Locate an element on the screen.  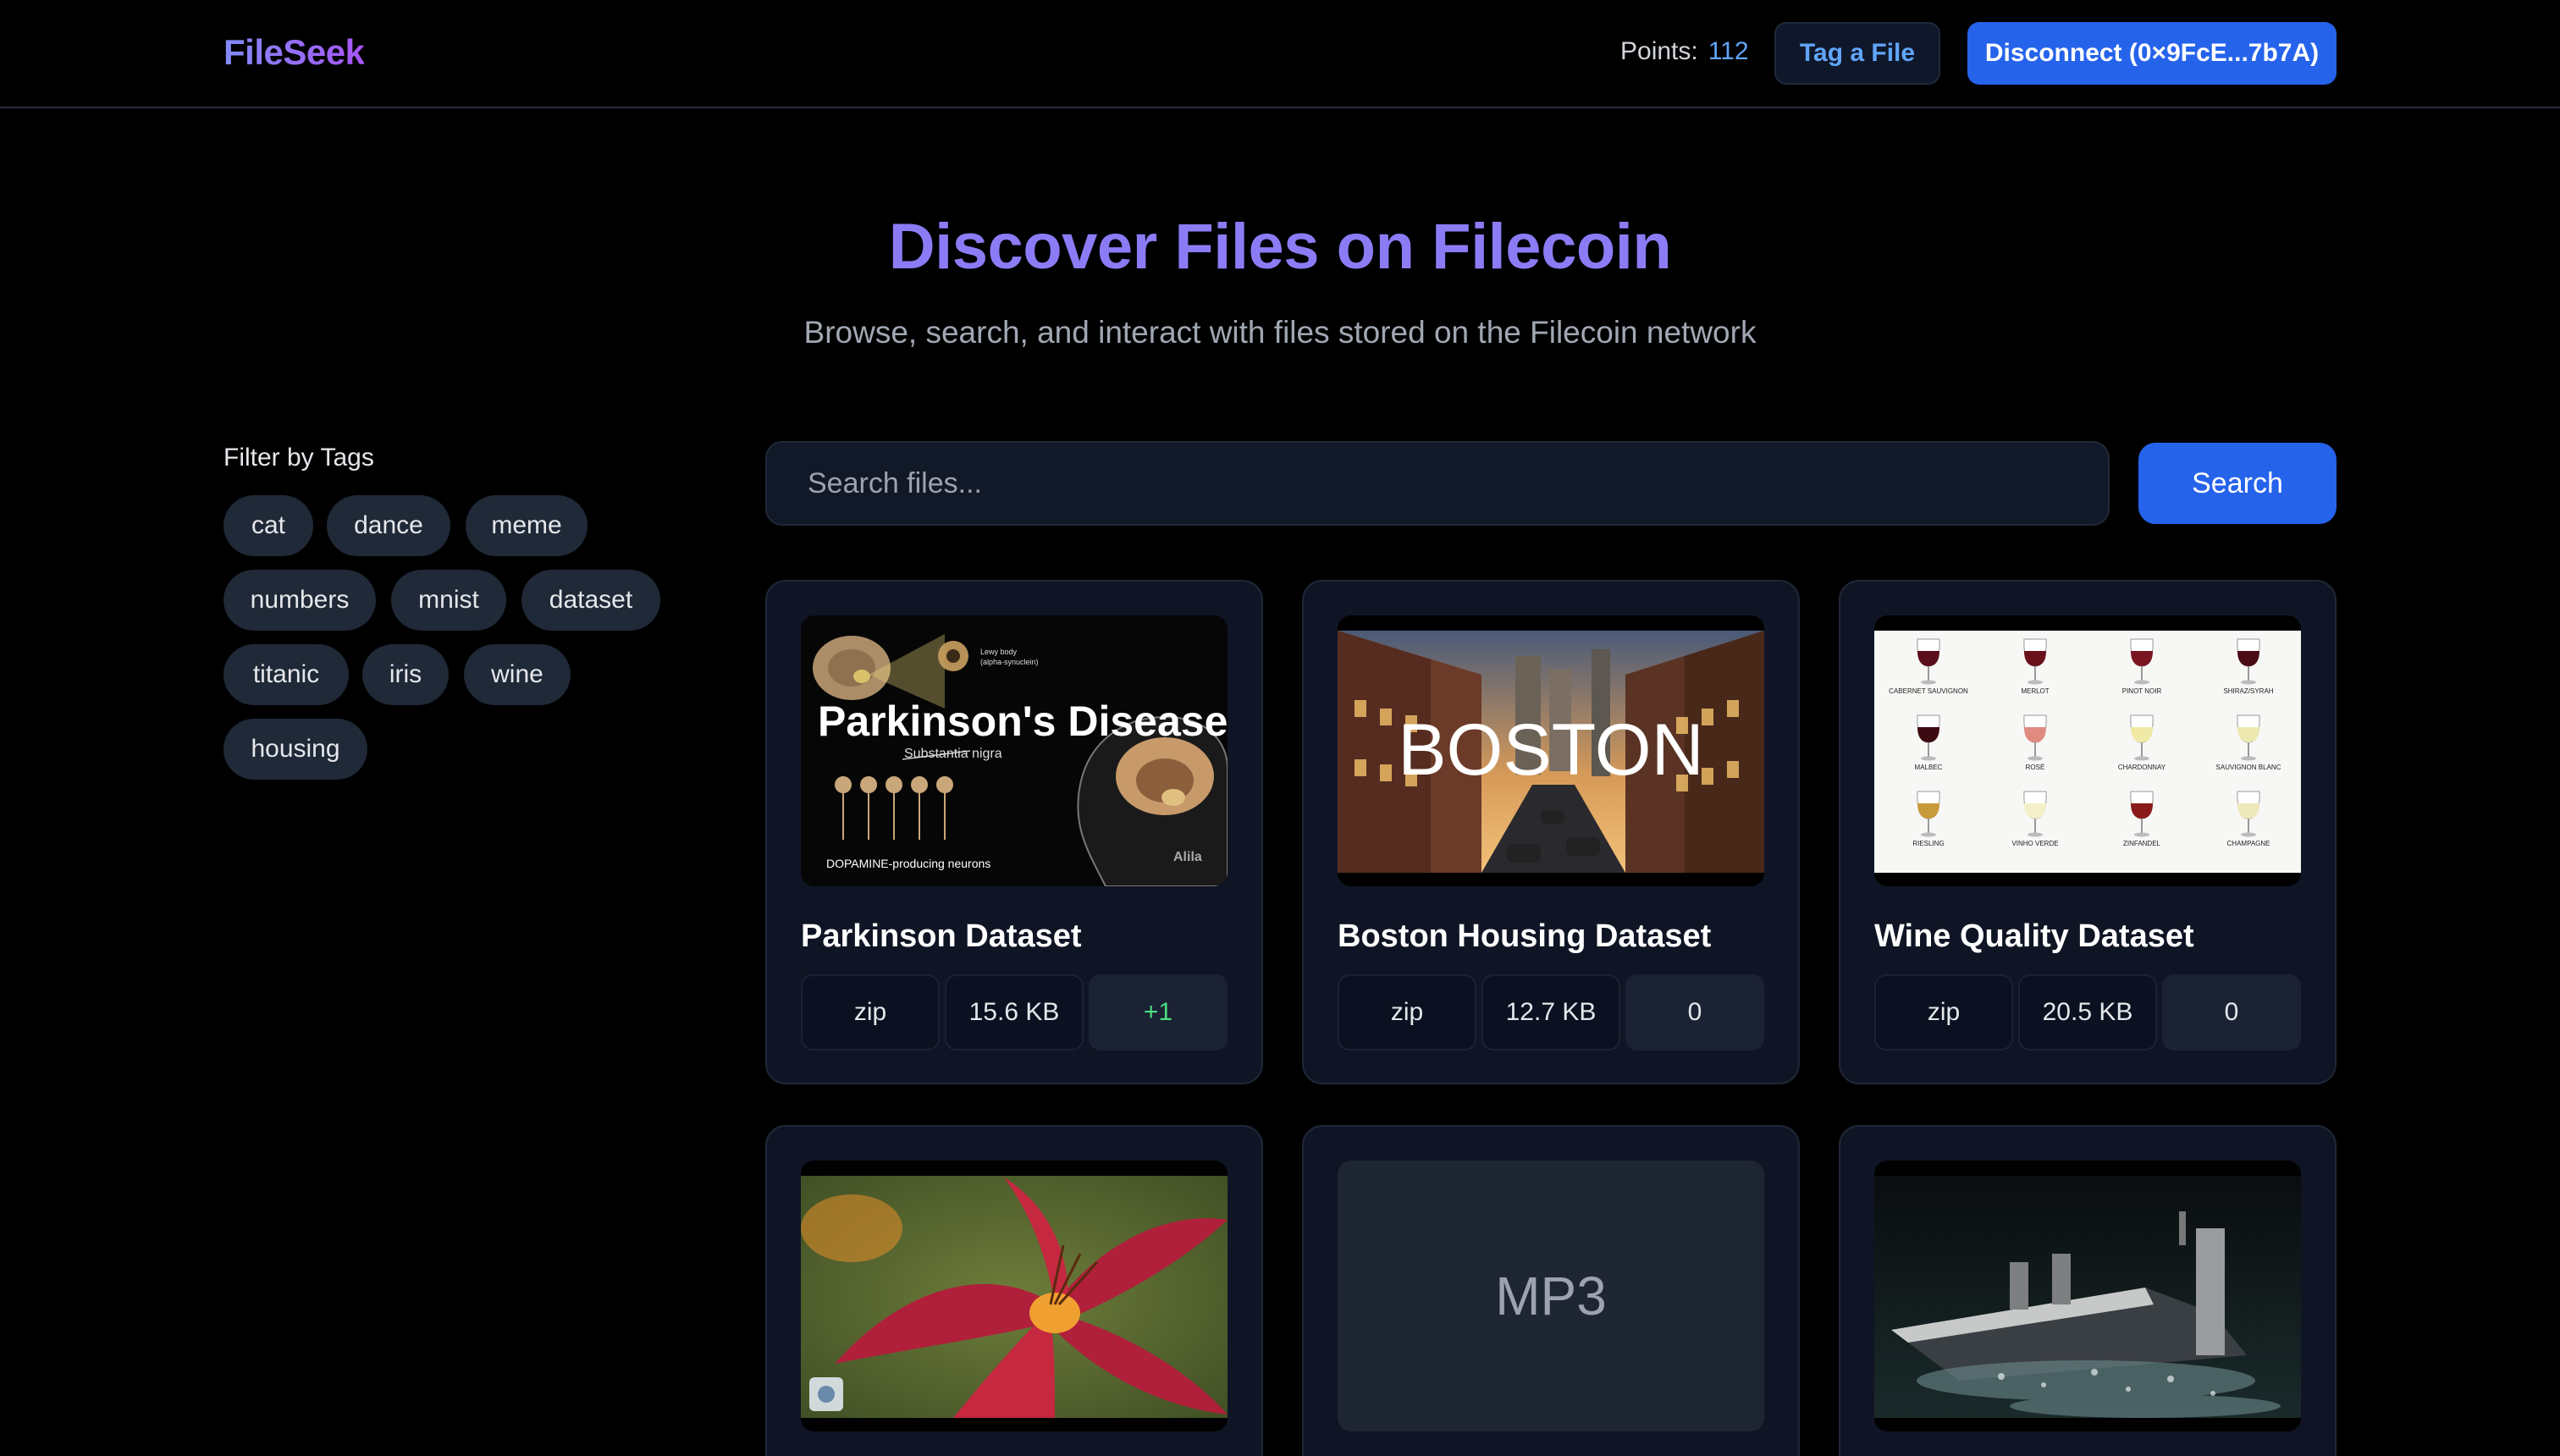
tag-chip-cat: cat is located at coordinates (268, 525).